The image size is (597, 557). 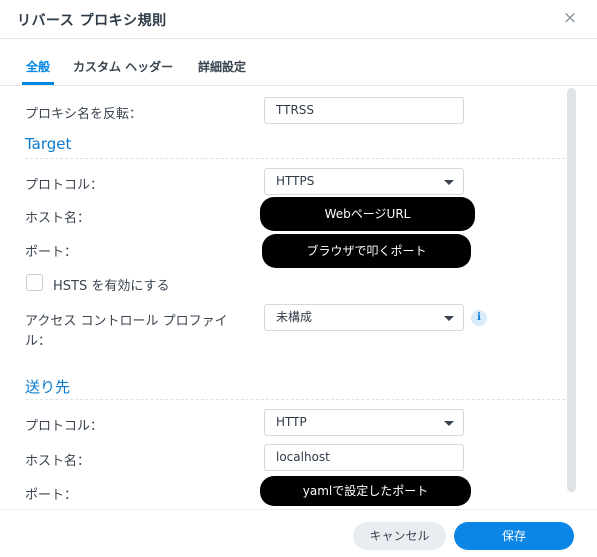 I want to click on target-section-divider, so click(x=300, y=158).